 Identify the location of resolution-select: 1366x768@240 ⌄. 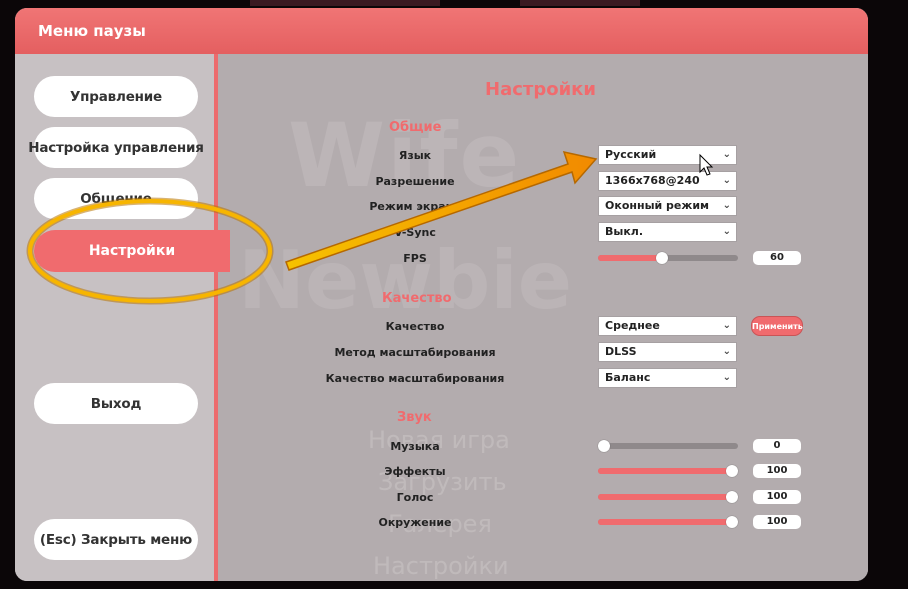
(667, 181).